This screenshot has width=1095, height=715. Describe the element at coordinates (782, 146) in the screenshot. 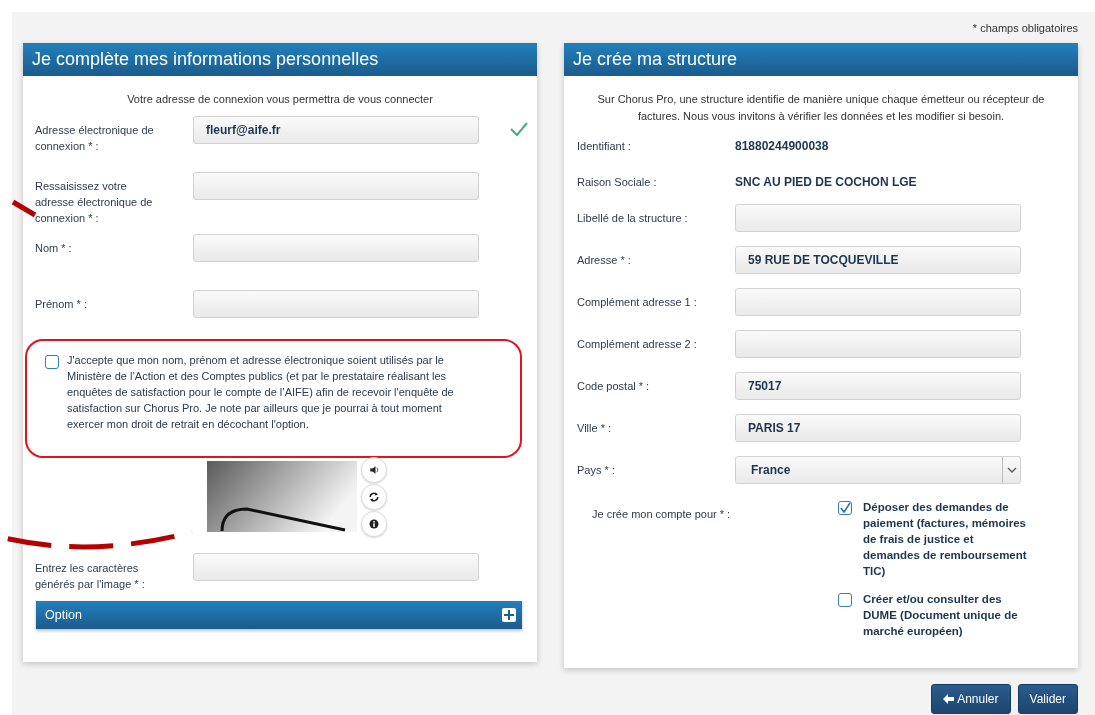

I see `field-value: 81880244900038` at that location.